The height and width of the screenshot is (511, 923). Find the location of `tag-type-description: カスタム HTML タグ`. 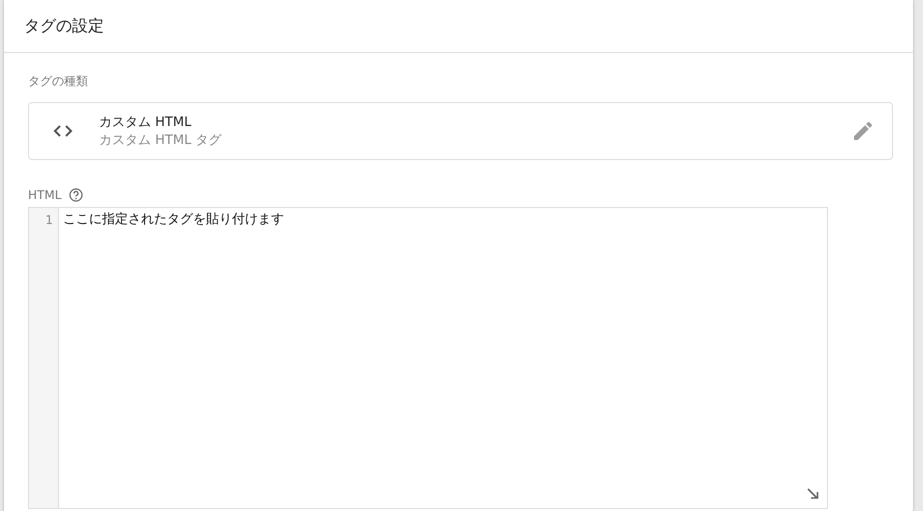

tag-type-description: カスタム HTML タグ is located at coordinates (160, 140).